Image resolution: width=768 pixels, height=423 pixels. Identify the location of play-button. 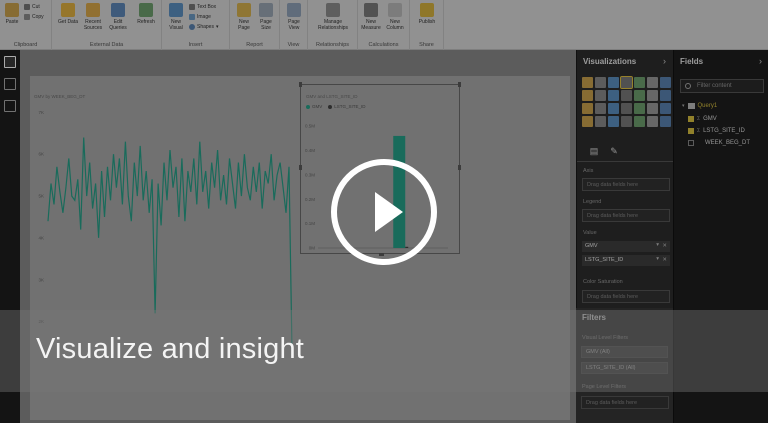
(384, 212).